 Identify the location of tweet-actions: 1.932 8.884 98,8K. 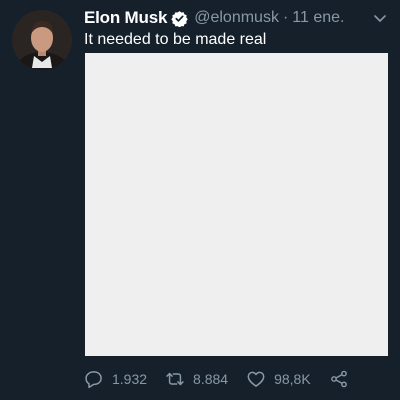
(225, 379).